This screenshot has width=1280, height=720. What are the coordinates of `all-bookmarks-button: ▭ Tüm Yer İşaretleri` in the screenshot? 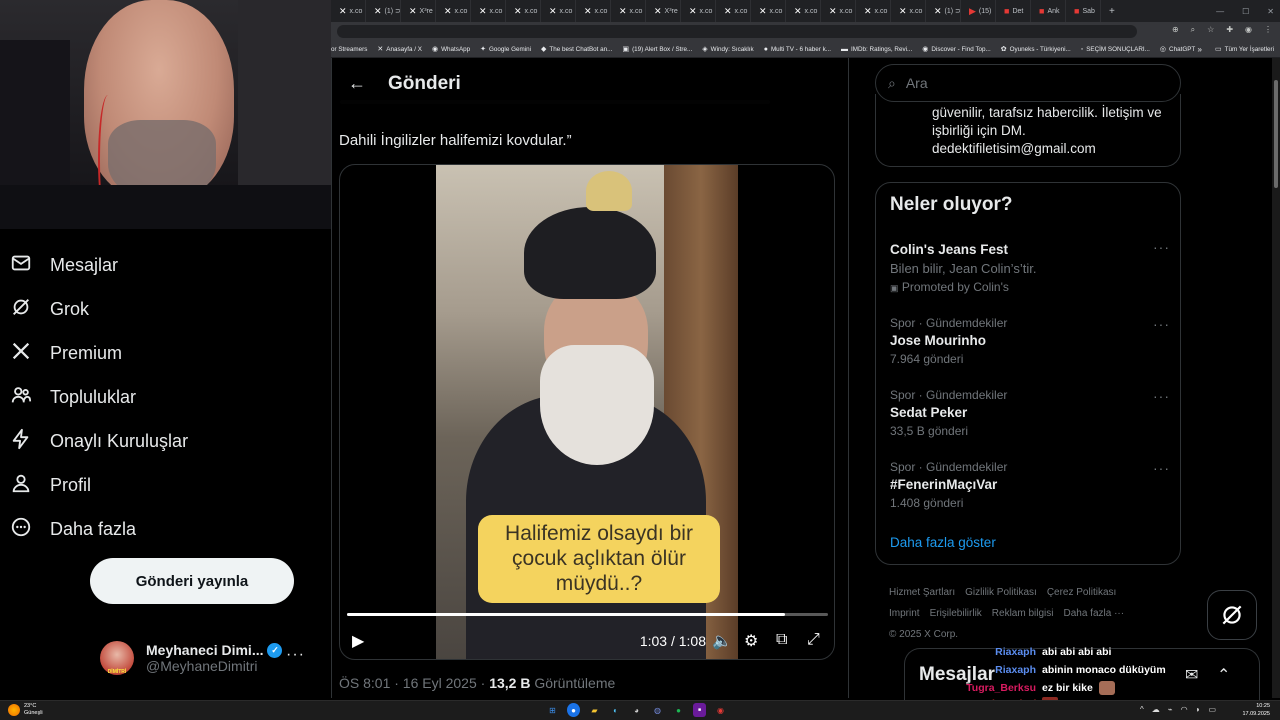 It's located at (1244, 49).